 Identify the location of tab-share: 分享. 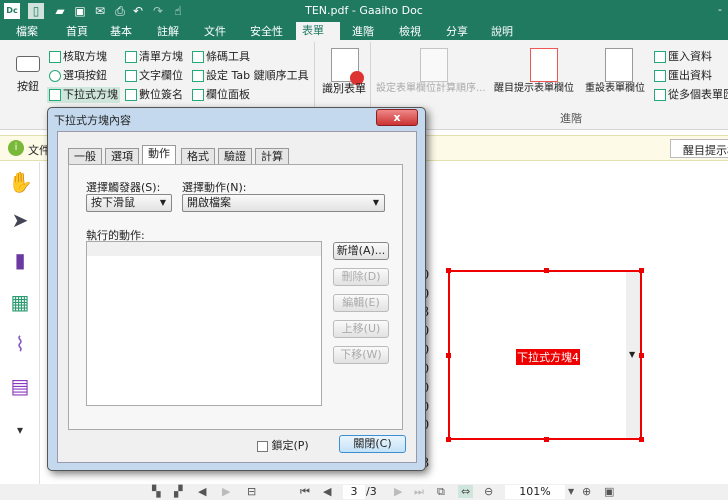
(457, 32).